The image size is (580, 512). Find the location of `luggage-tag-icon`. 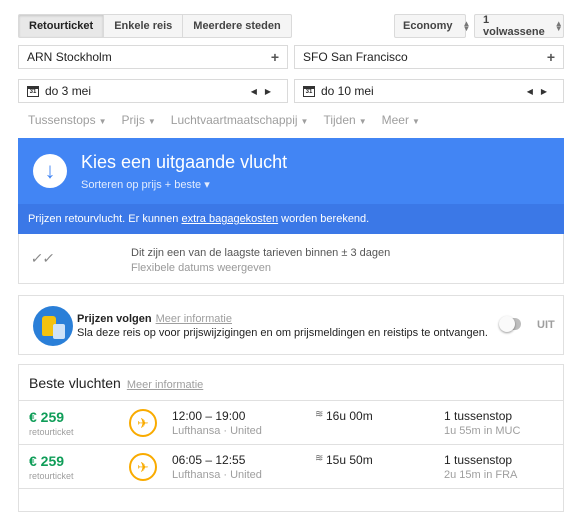

luggage-tag-icon is located at coordinates (53, 326).